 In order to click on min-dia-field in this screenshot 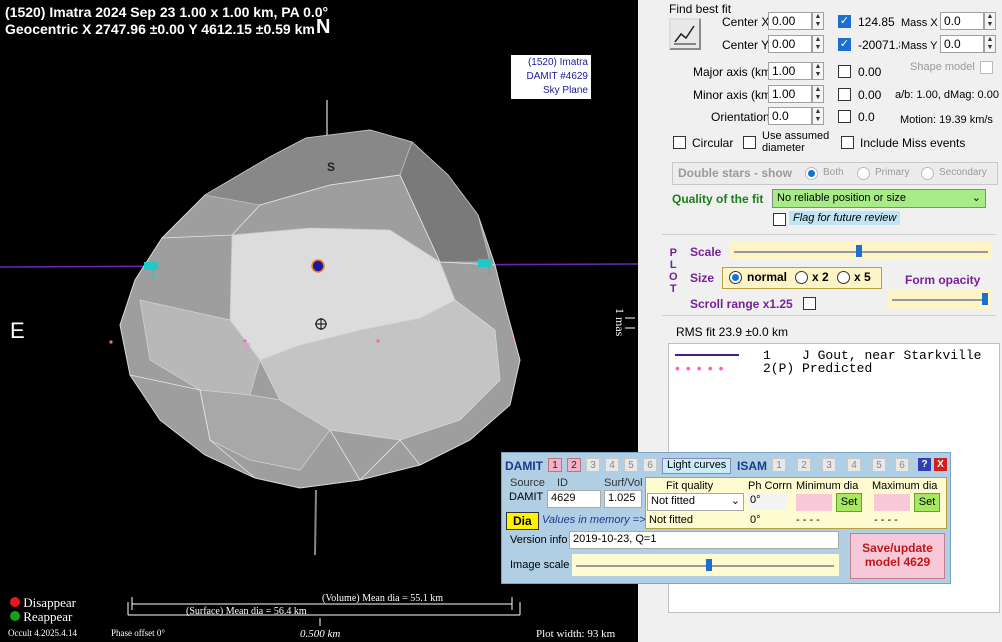, I will do `click(814, 502)`.